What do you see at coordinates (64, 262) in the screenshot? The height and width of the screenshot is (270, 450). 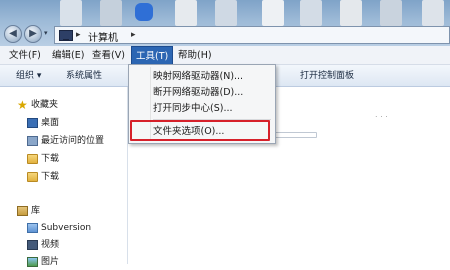 I see `nav-item-pictures: 图片` at bounding box center [64, 262].